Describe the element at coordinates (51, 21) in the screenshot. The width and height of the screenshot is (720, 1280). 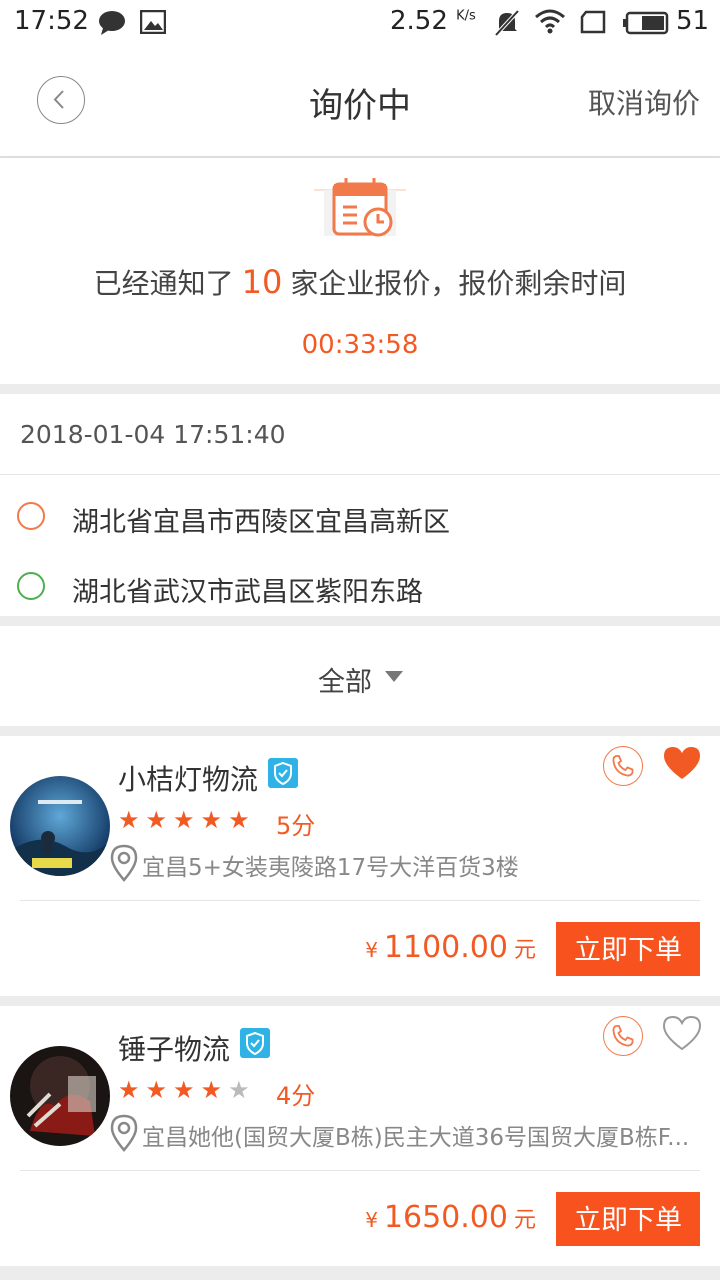
I see `status-time: 17:52` at that location.